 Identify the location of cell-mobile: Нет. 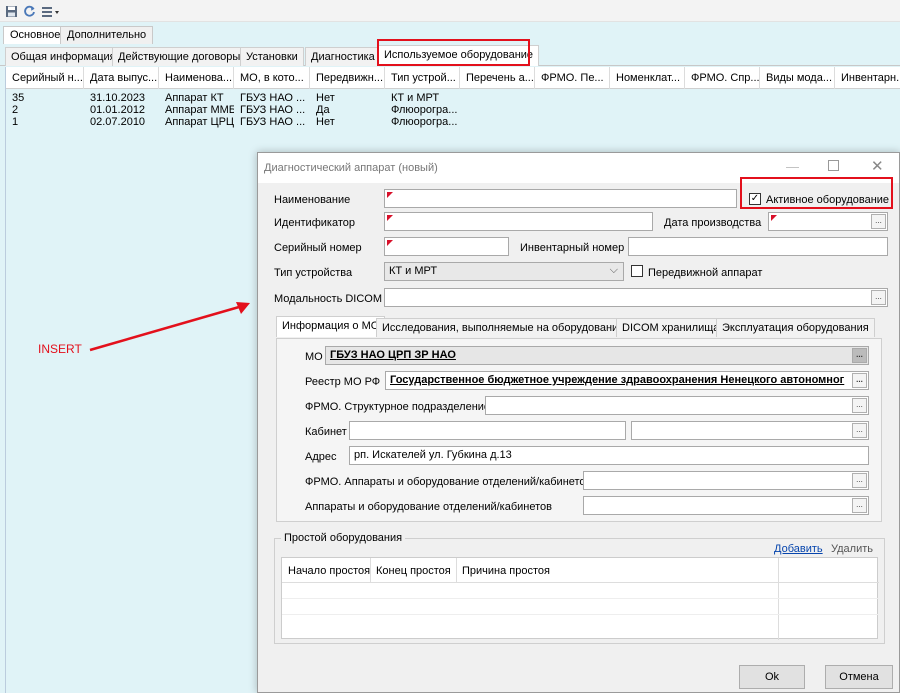
(325, 122).